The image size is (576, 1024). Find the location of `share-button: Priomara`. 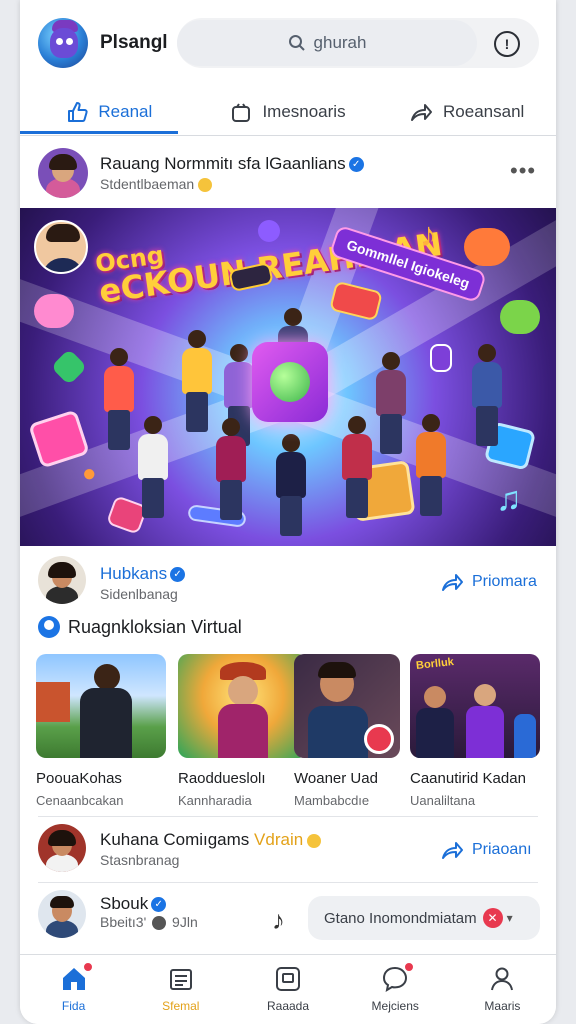

share-button: Priomara is located at coordinates (488, 582).